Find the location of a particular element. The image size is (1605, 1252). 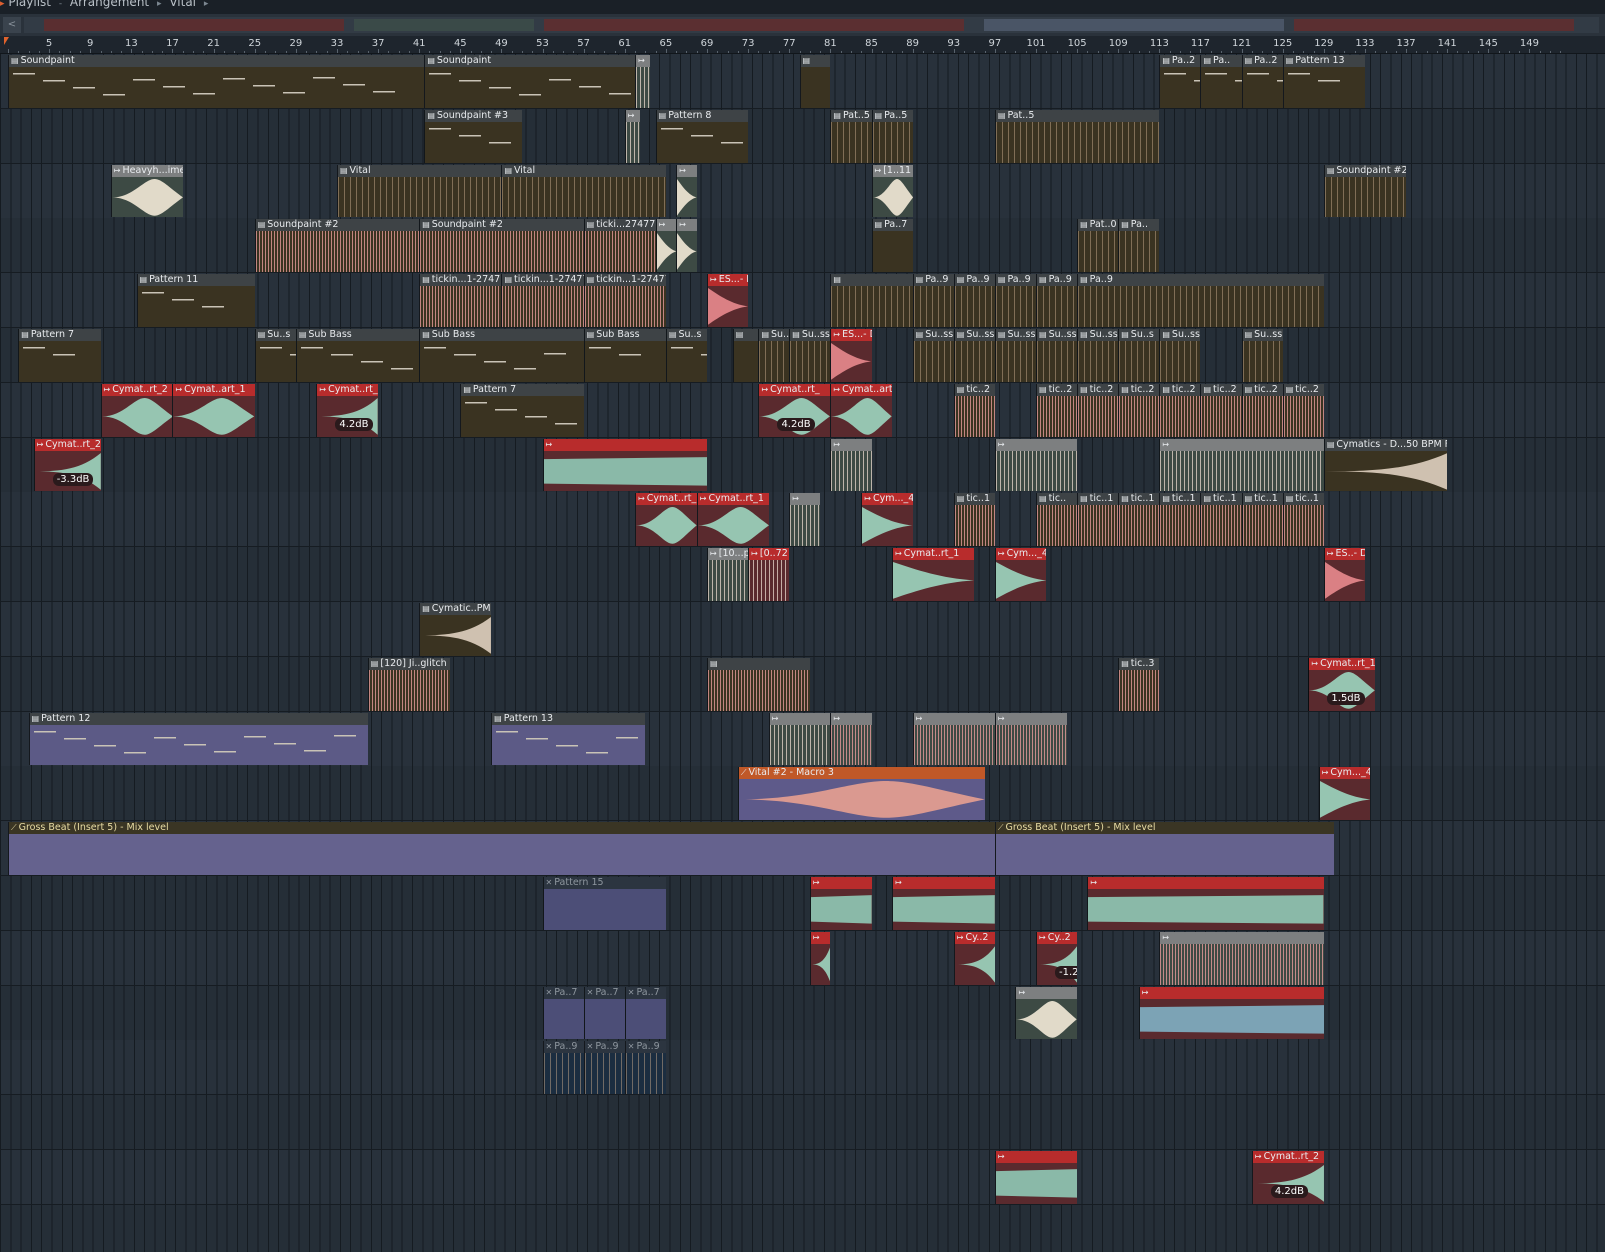

automation-clip: ⟋ Vital #2 - Macro 3 is located at coordinates (861, 794).